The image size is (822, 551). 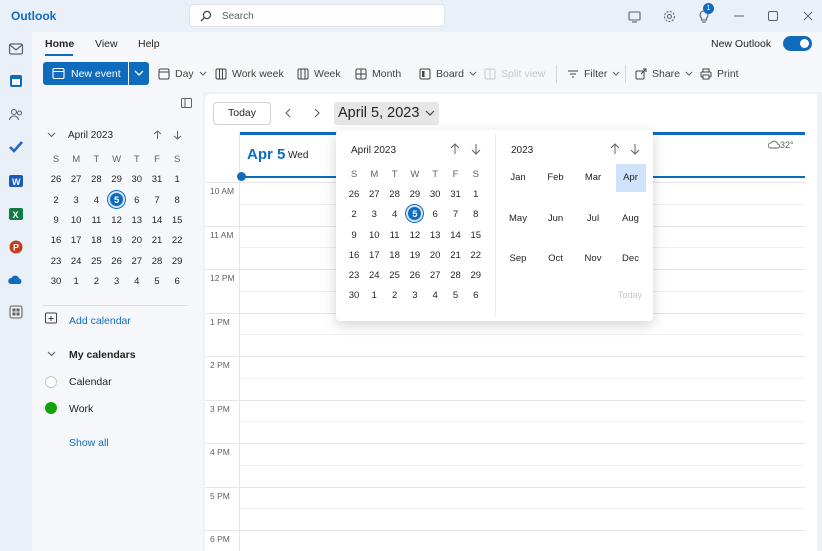 I want to click on mini-calendar-day-cell: 29, so click(x=117, y=179).